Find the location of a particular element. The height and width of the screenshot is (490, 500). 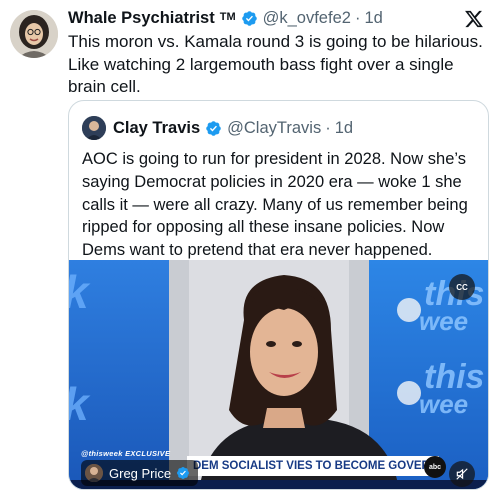

x-logo-icon is located at coordinates (474, 19).